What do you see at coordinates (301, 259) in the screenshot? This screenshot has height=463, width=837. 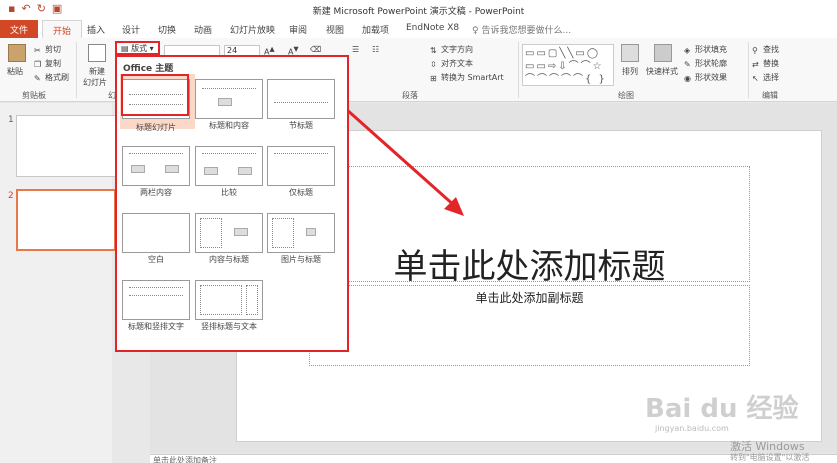 I see `layout-label: 图片与标题` at bounding box center [301, 259].